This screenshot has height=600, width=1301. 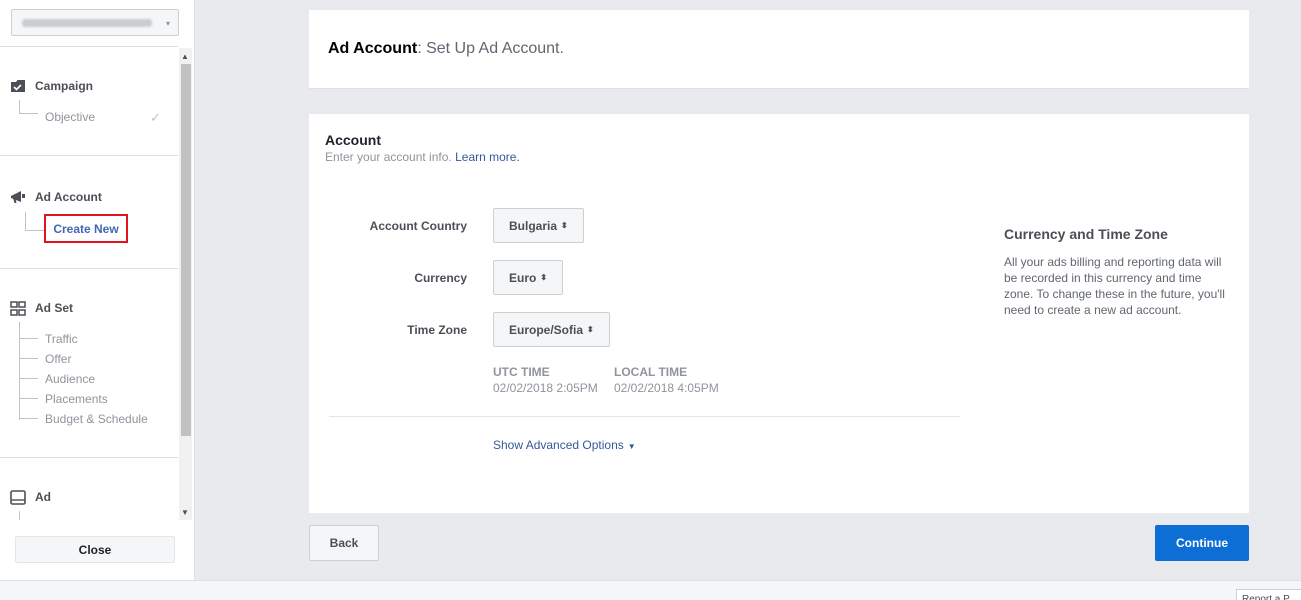 I want to click on sidebar-item-offer: Offer, so click(x=58, y=359).